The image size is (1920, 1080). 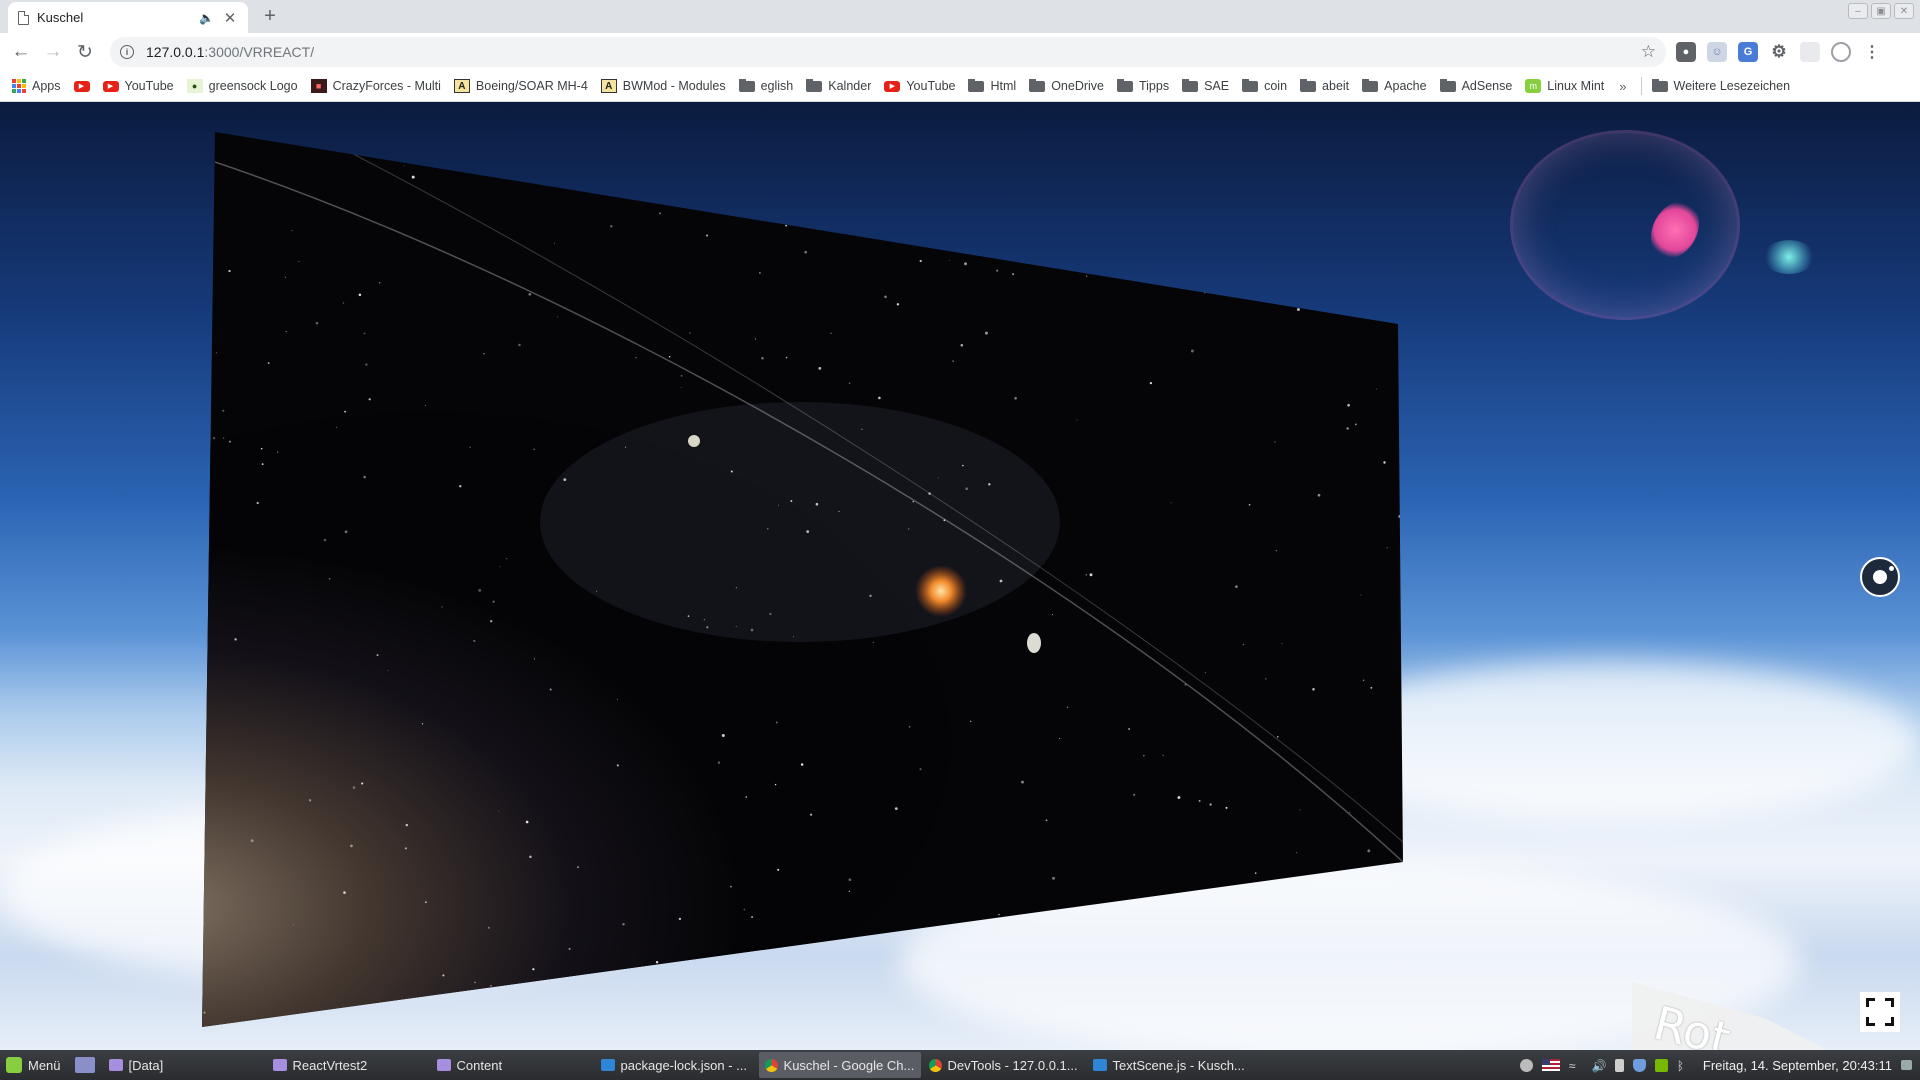 I want to click on forward-button: →, so click(x=53, y=52).